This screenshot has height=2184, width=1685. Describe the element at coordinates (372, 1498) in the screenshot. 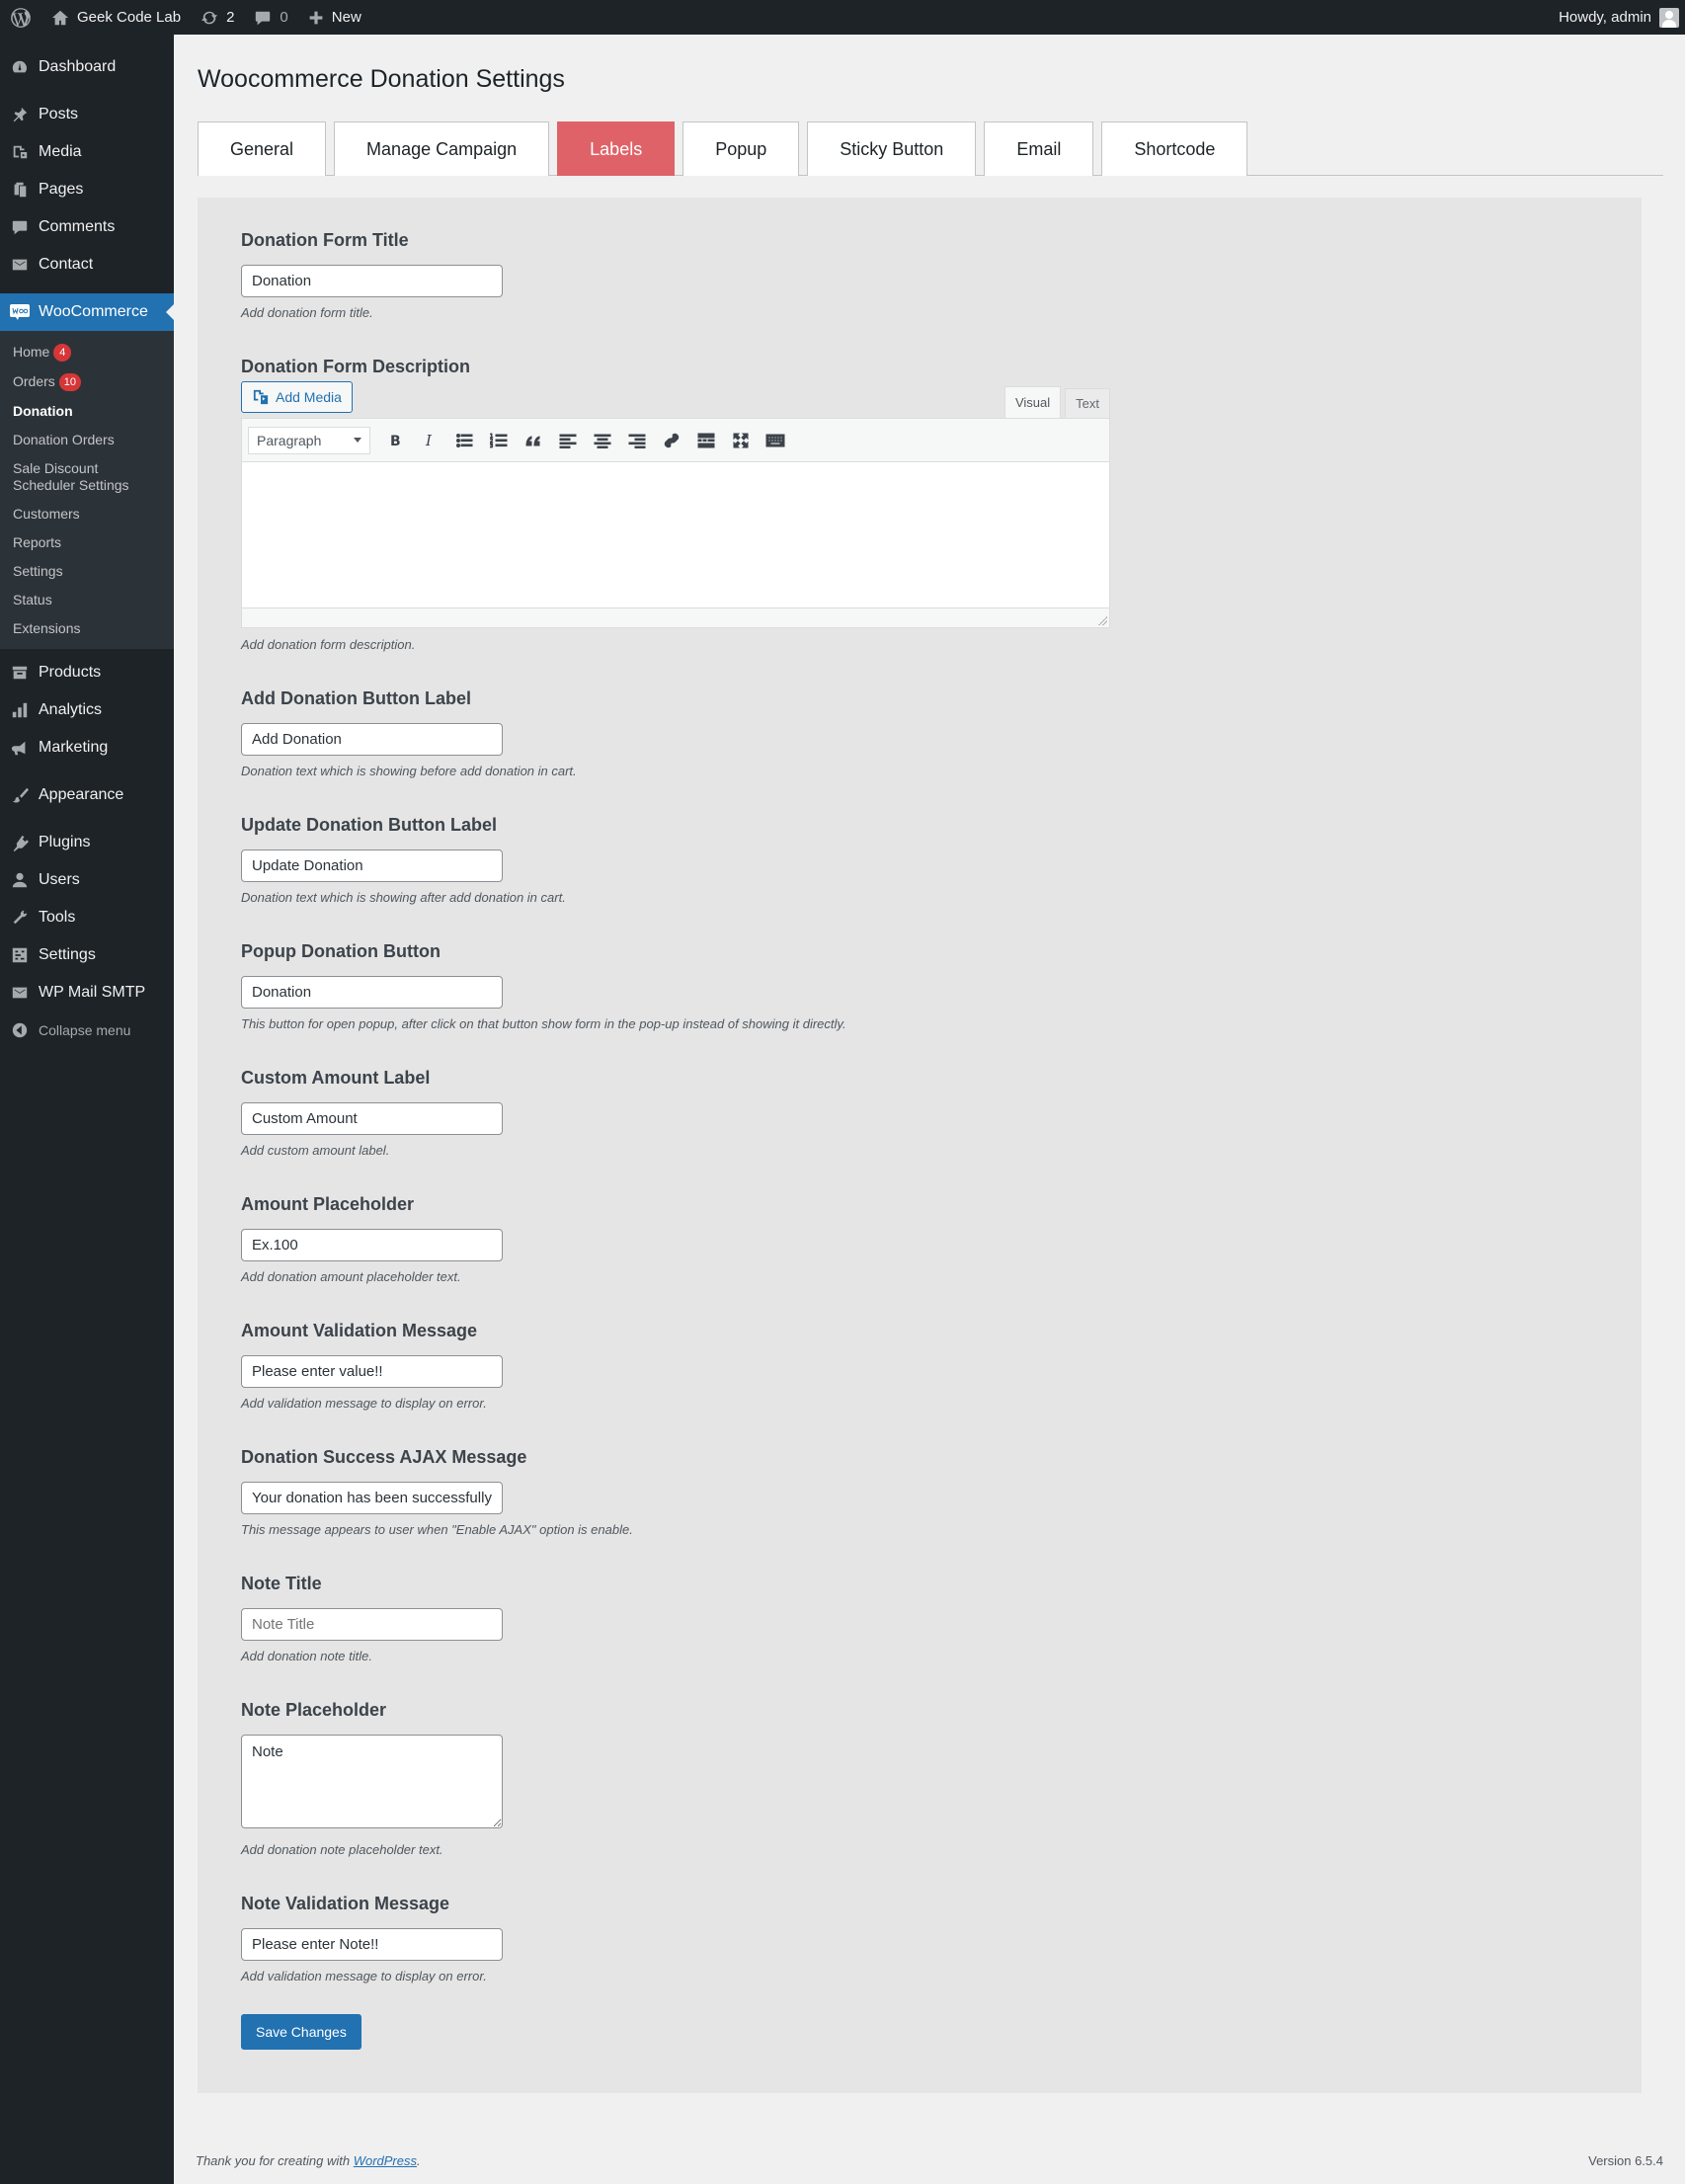

I see `donation-success-ajax-message-input` at that location.